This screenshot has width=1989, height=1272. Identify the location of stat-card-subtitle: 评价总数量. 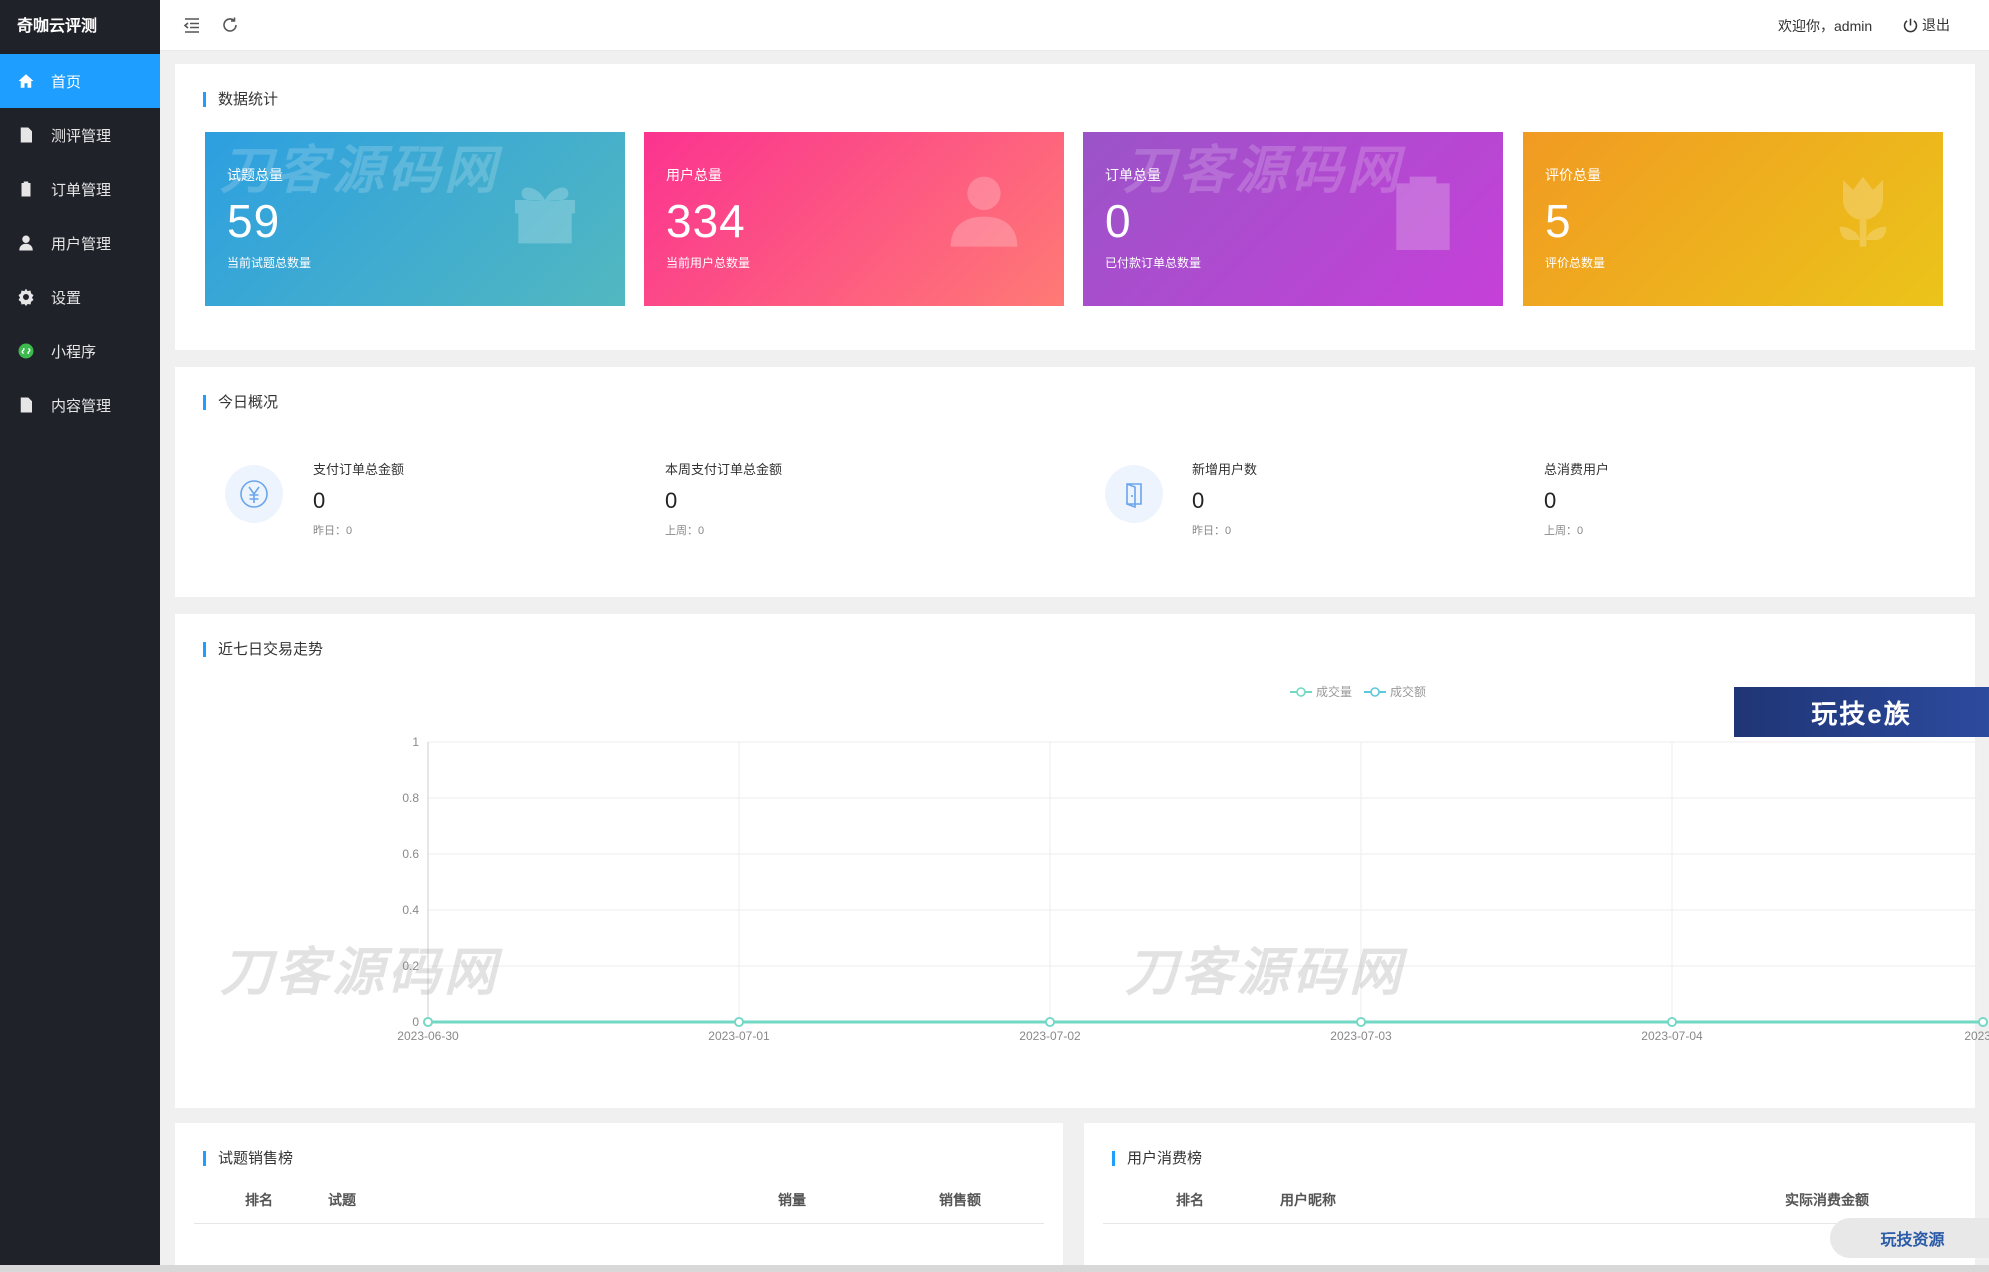
(1575, 263).